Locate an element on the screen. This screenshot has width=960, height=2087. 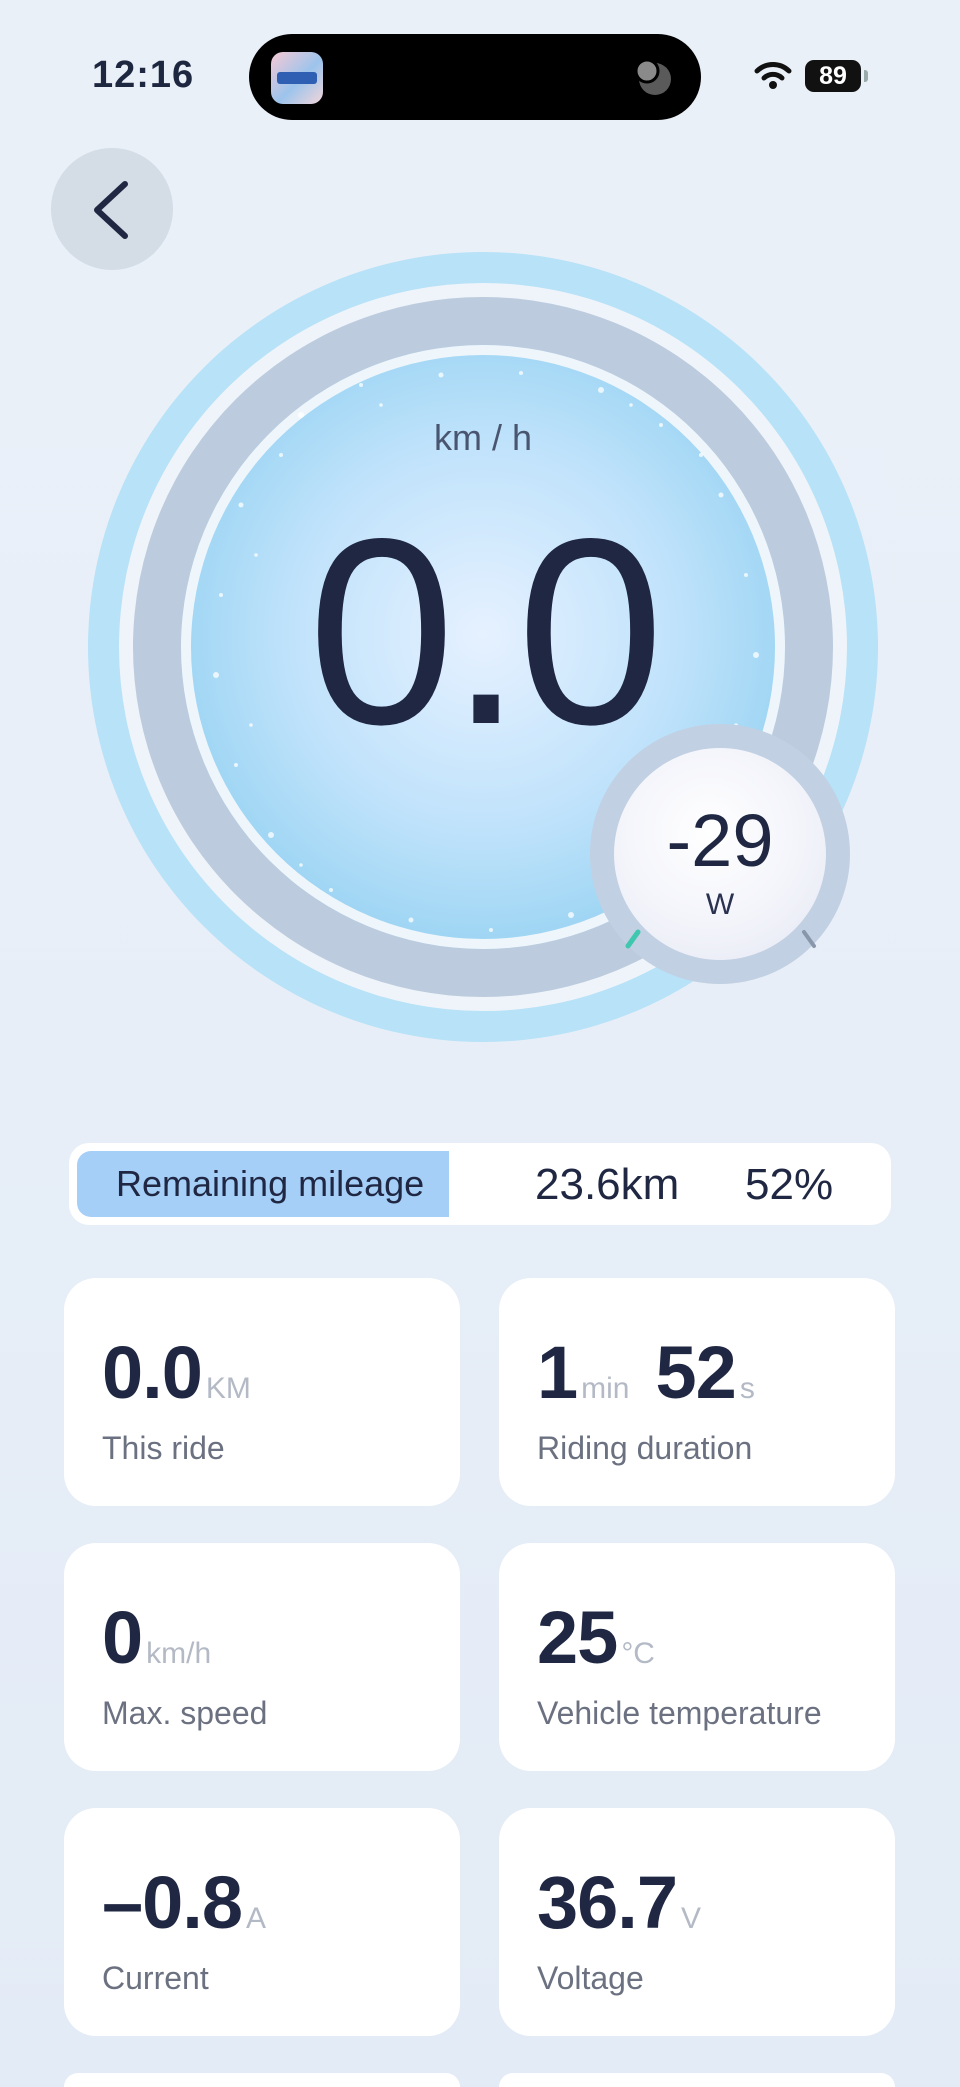
card-next-left is located at coordinates (262, 2080).